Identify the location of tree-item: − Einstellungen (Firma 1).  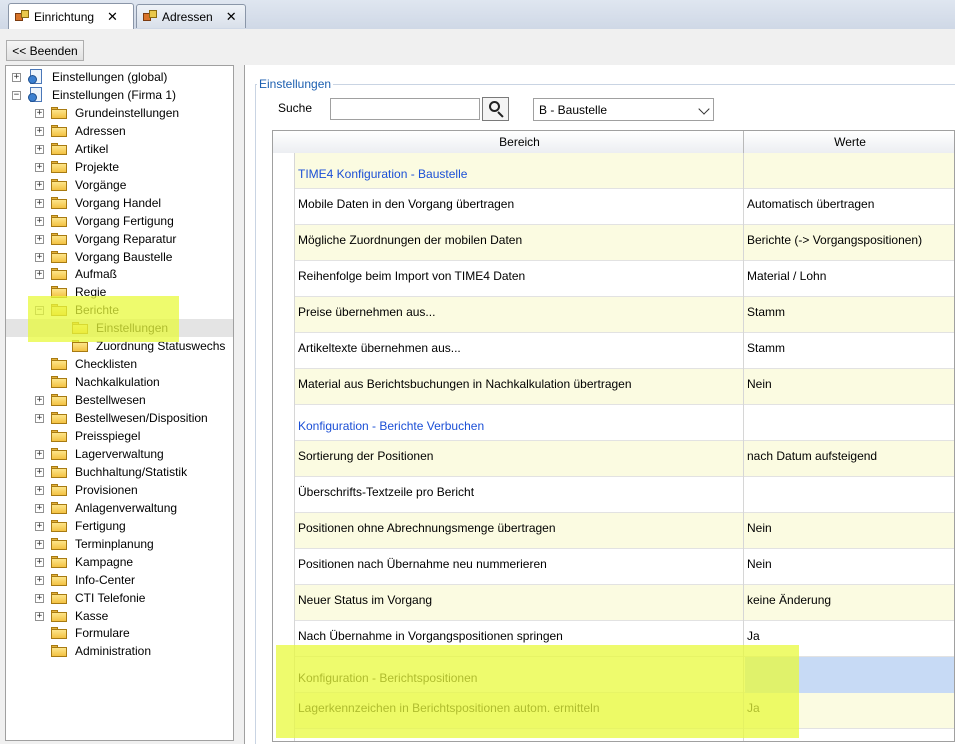
(119, 95).